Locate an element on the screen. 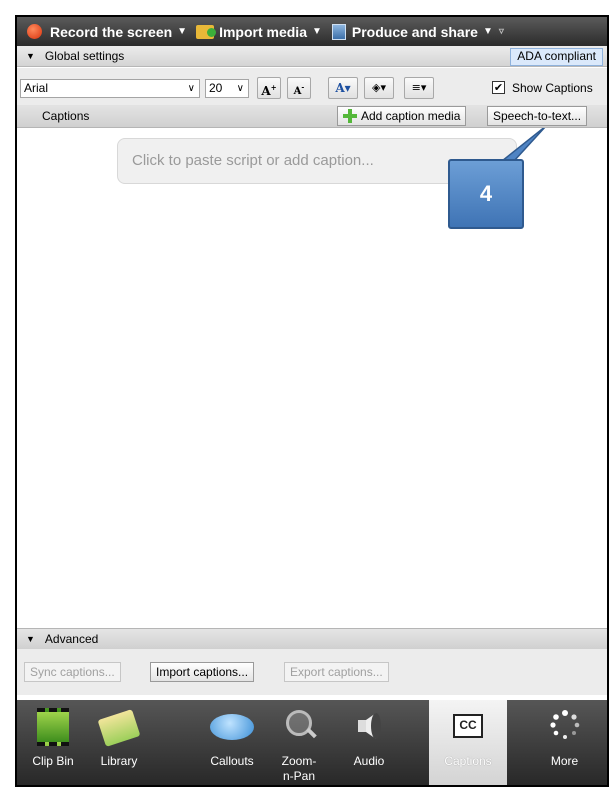 Image resolution: width=611 pixels, height=791 pixels. tab-library: Library is located at coordinates (119, 742).